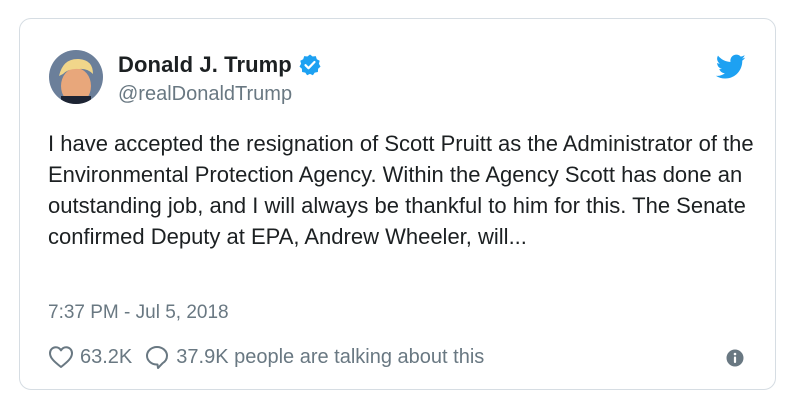  I want to click on verified-badge-icon, so click(310, 65).